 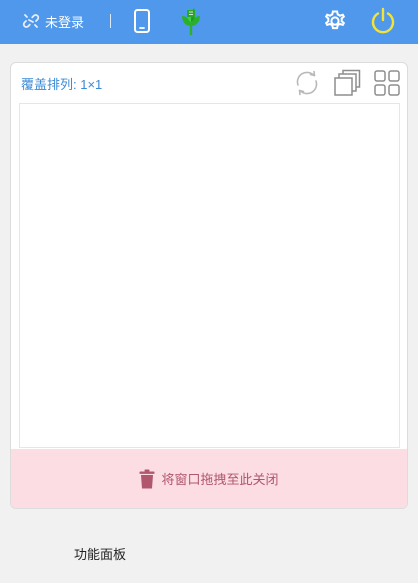 I want to click on login-status-label: 未登录, so click(x=65, y=22).